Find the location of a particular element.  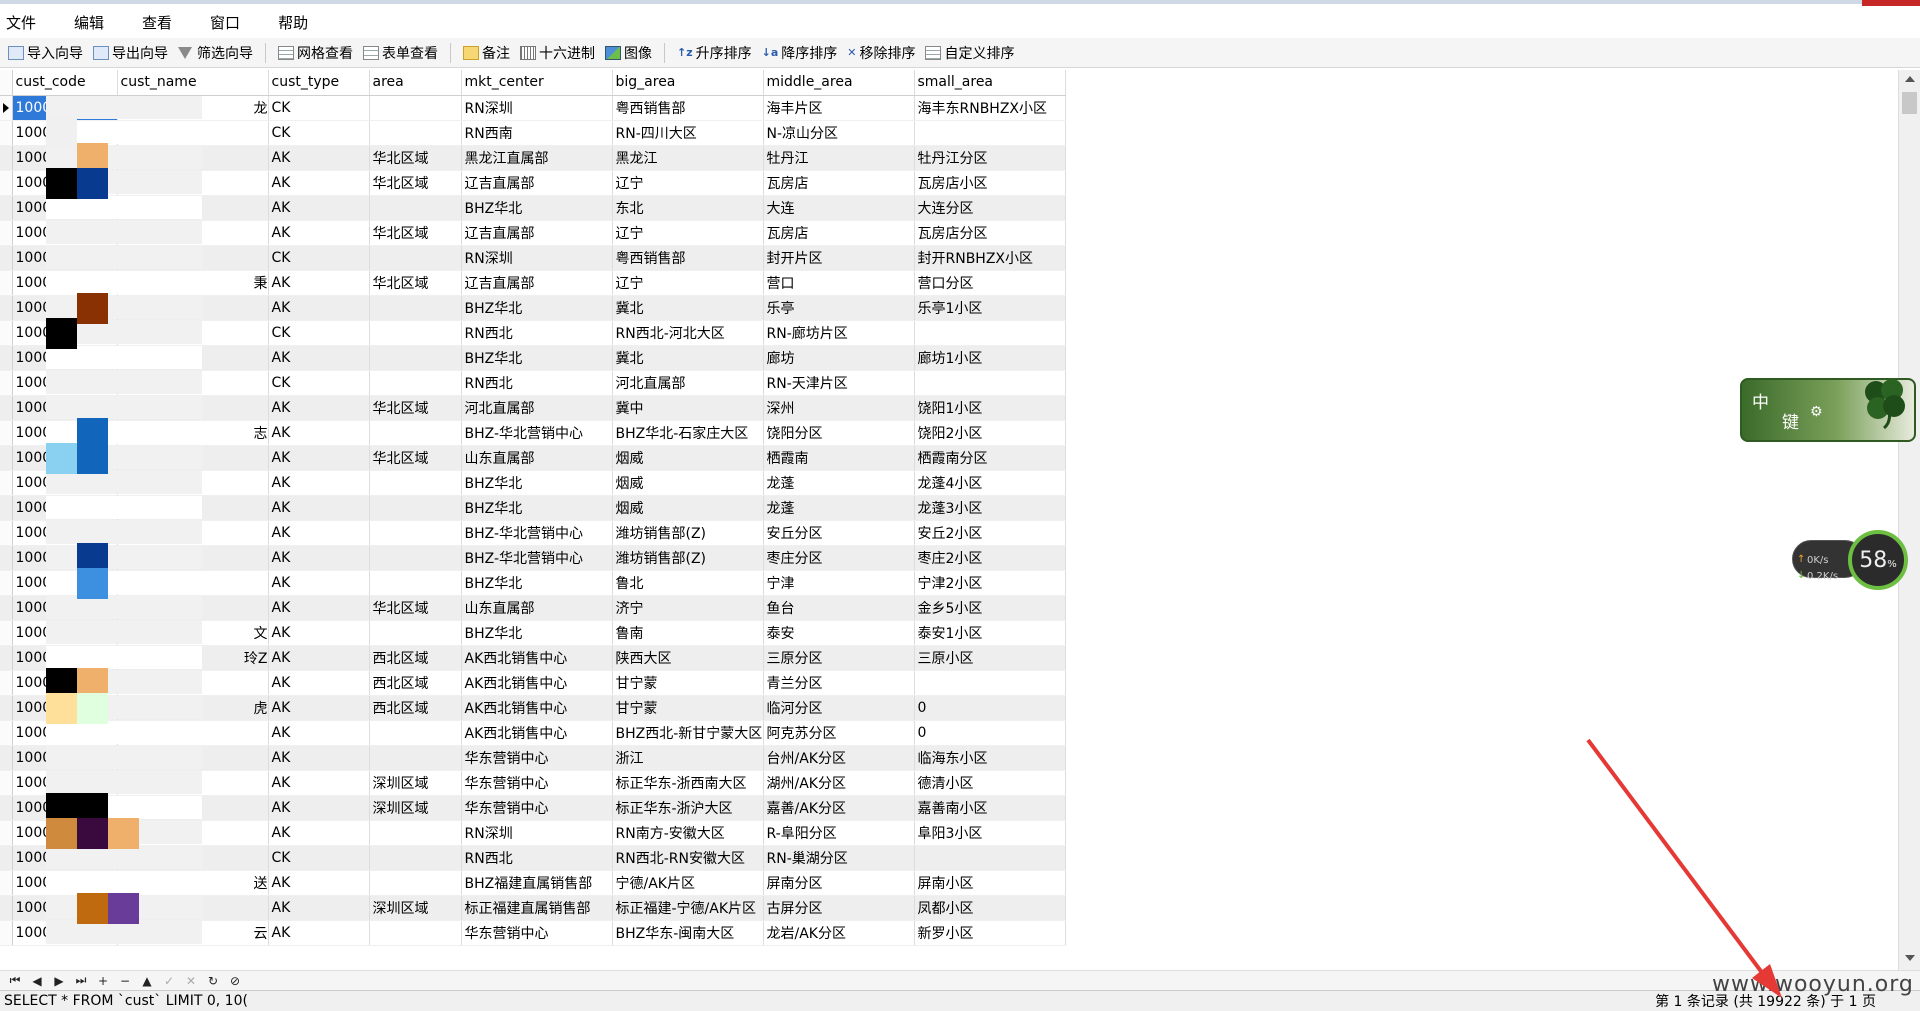

table-cell-big-area: RN西北-RN安徽大区 is located at coordinates (688, 858).